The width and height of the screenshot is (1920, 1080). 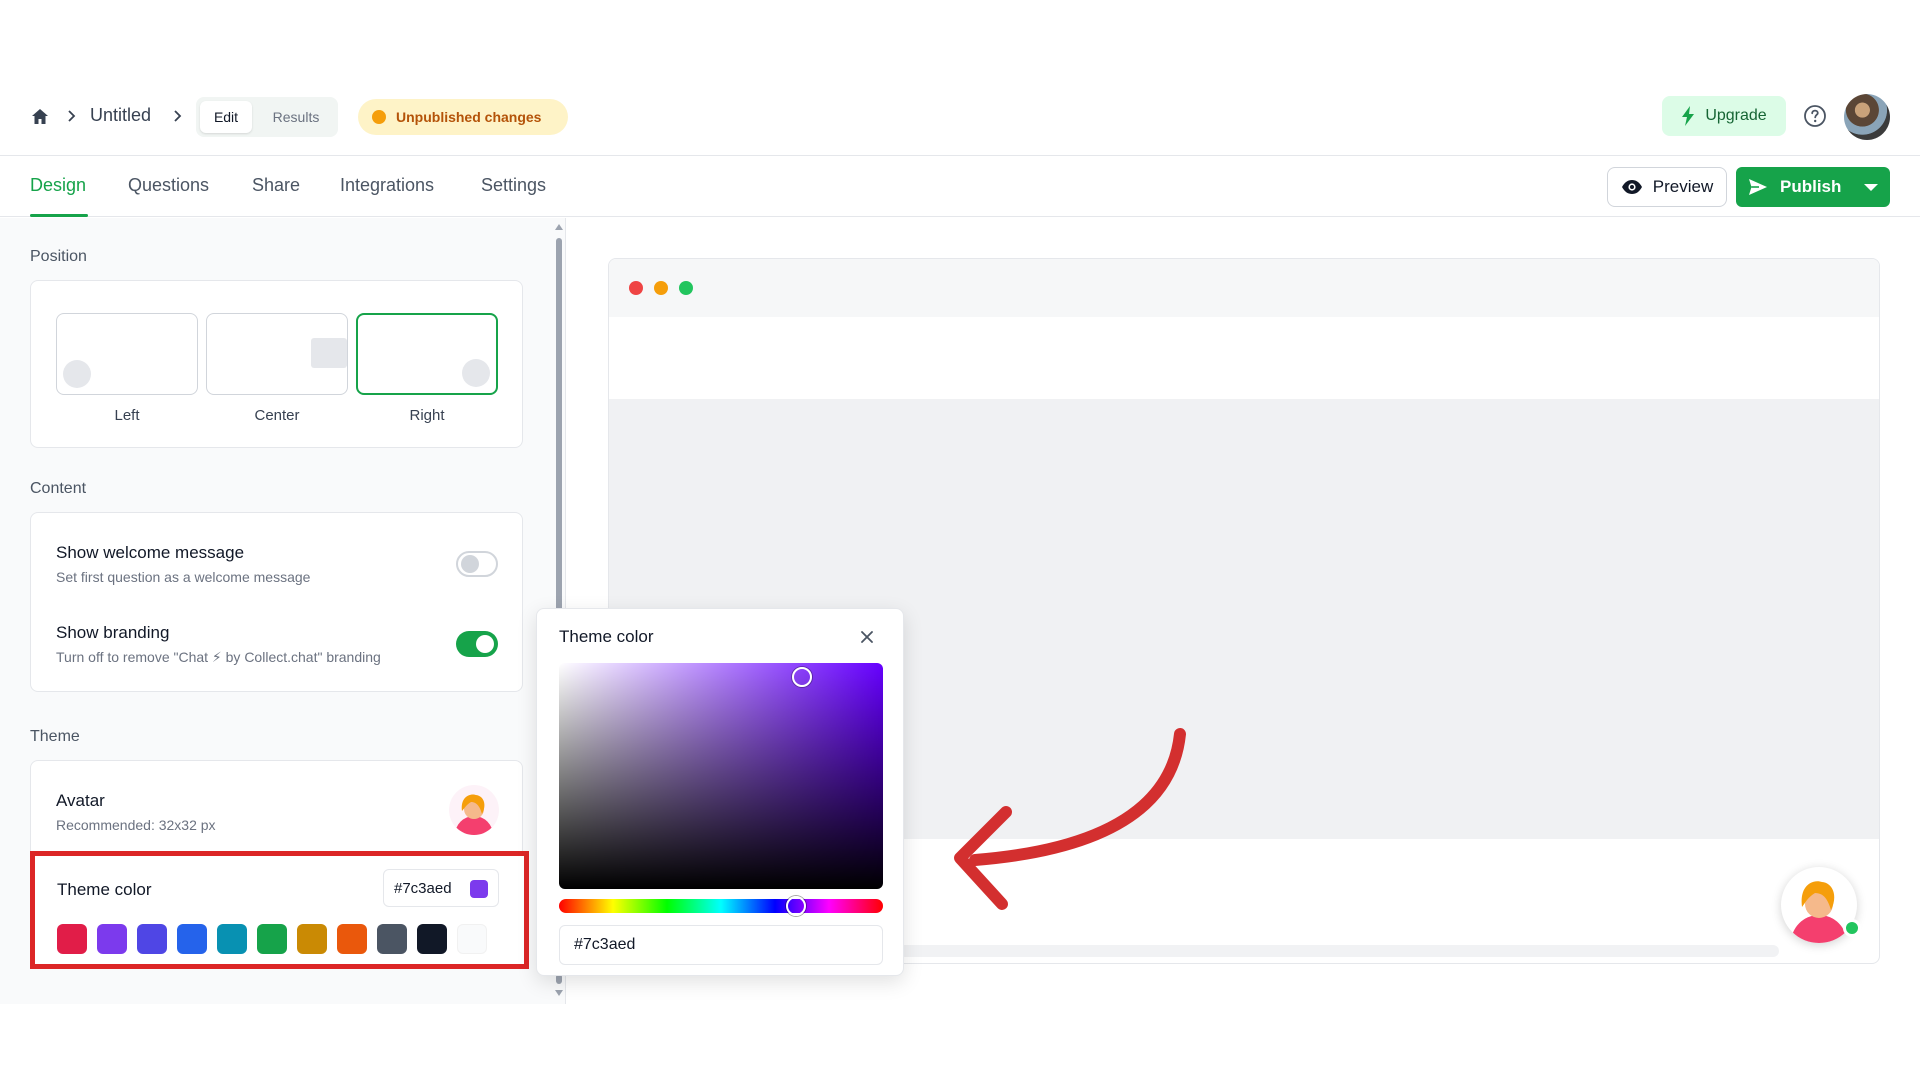 I want to click on publish-button: Publish, so click(x=1813, y=187).